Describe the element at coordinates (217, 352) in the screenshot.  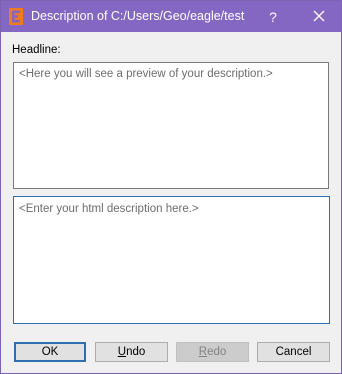
I see `redo-label-rest: edo` at that location.